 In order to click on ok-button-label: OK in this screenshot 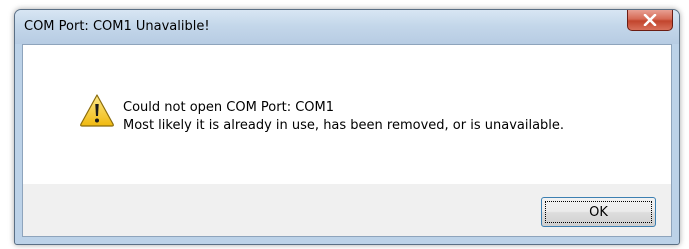, I will do `click(598, 212)`.